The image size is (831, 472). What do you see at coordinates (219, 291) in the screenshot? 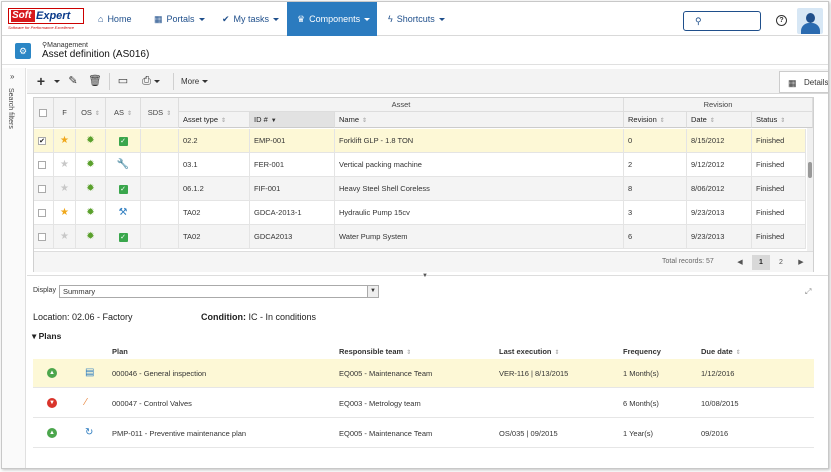
I see `display-select: Summary ▼` at bounding box center [219, 291].